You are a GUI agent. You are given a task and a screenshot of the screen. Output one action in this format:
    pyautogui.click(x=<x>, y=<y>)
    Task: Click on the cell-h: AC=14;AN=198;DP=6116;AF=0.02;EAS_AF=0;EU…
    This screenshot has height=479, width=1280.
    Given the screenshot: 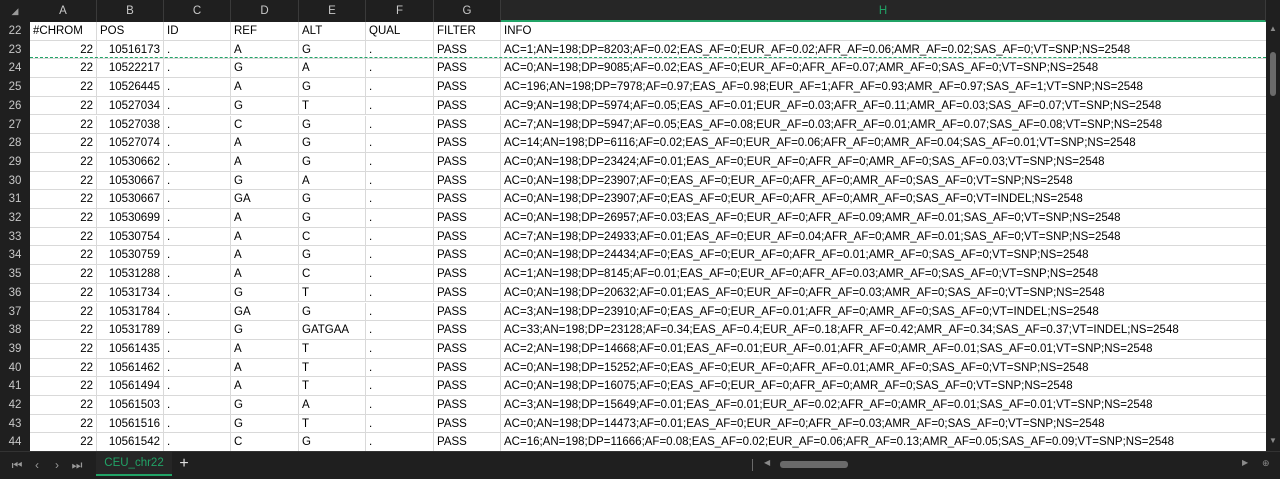 What is the action you would take?
    pyautogui.click(x=883, y=143)
    